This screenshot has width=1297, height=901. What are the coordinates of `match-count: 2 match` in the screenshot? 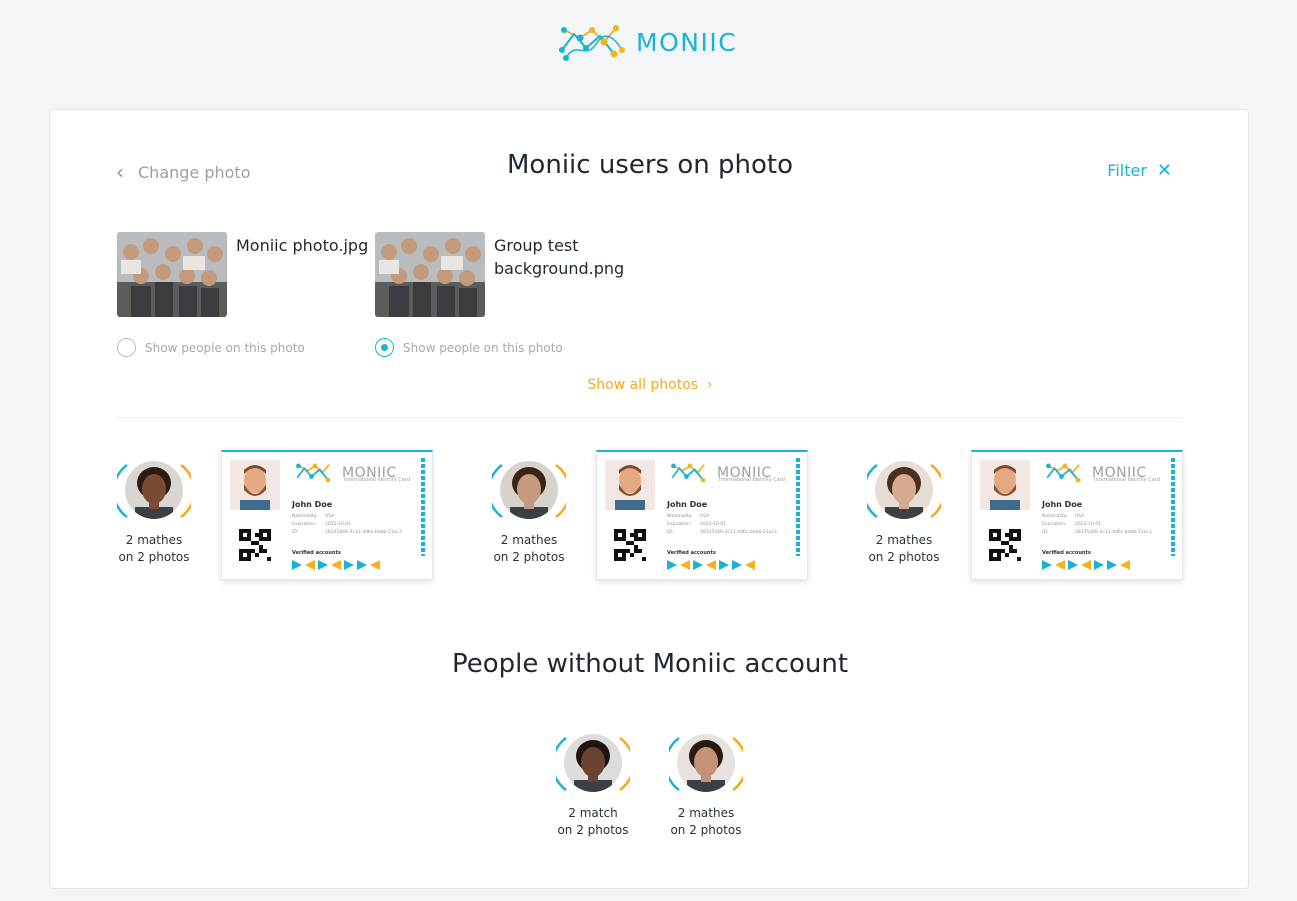 It's located at (593, 813).